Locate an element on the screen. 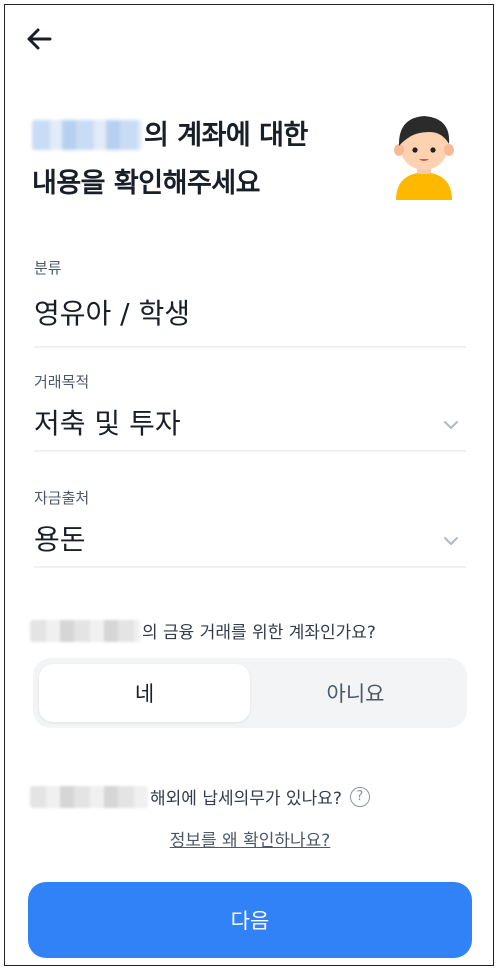  fund-source-value: 용돈 is located at coordinates (60, 539).